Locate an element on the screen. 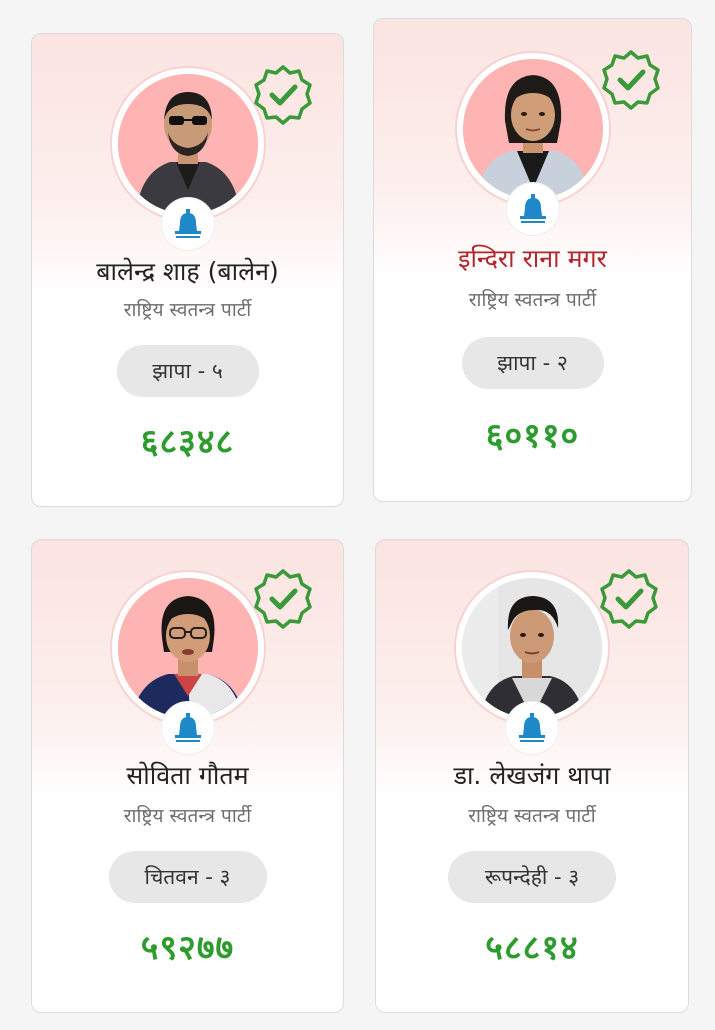 The height and width of the screenshot is (1030, 715). constituency-badge: रूपन्देही - ३ is located at coordinates (532, 877).